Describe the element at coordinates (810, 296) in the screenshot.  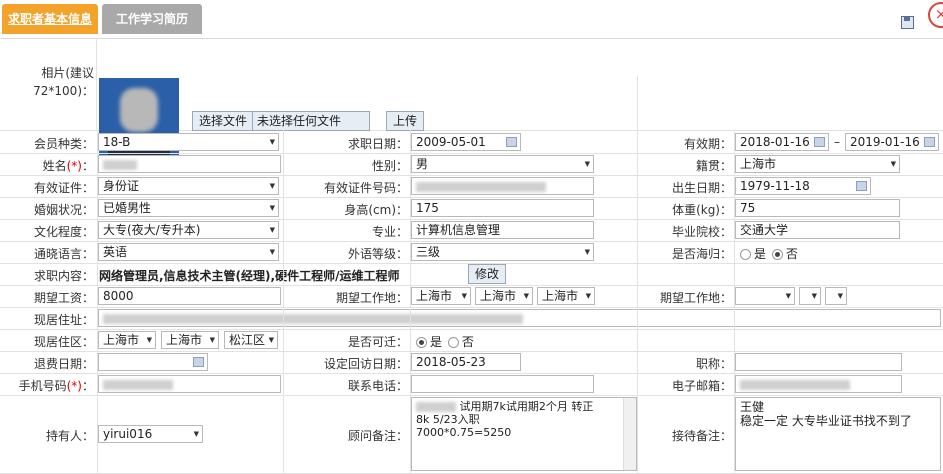
I see `work-place-2-city-select` at that location.